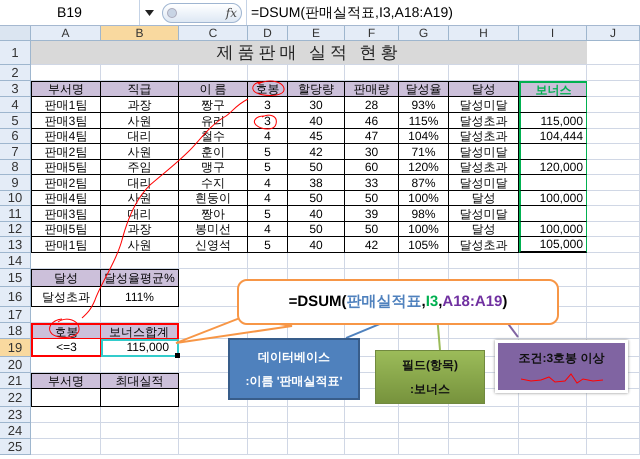 The image size is (640, 459). Describe the element at coordinates (15, 365) in the screenshot. I see `row-number: 20` at that location.